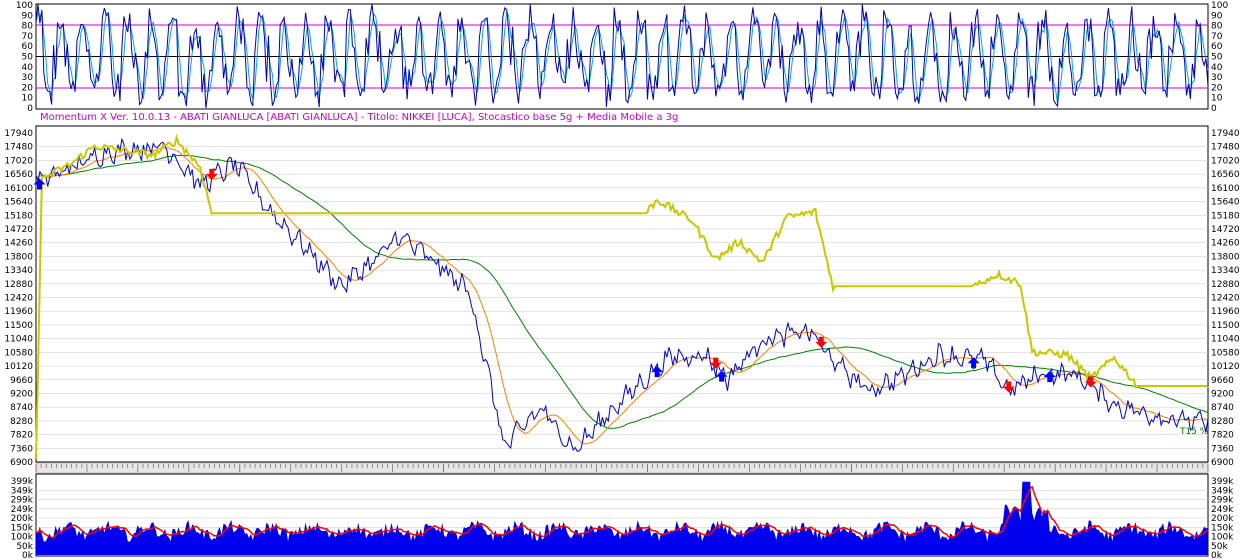 Image resolution: width=1241 pixels, height=560 pixels. I want to click on y-tick-label-right: 12420, so click(1225, 299).